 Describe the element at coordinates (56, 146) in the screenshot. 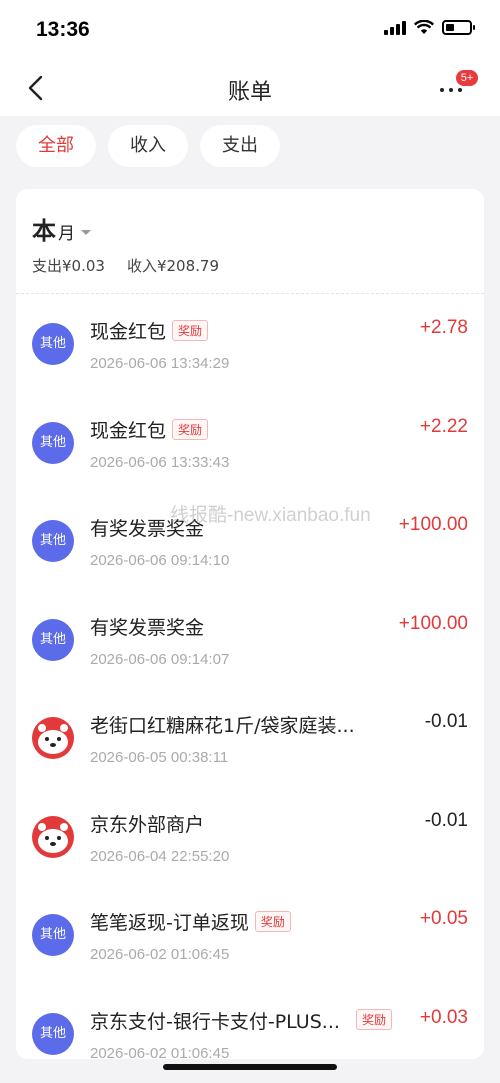

I see `filter-all: 全部` at that location.